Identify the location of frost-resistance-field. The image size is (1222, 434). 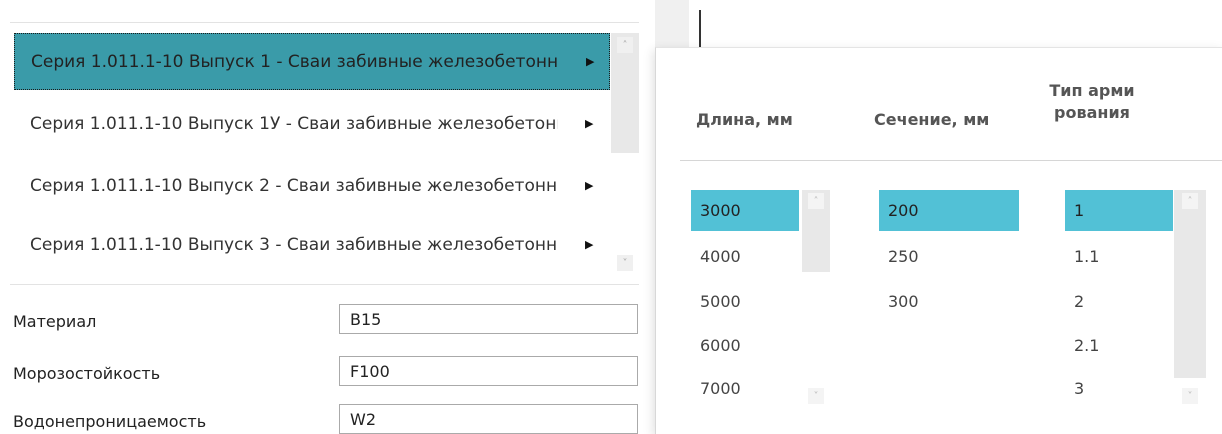
(488, 371).